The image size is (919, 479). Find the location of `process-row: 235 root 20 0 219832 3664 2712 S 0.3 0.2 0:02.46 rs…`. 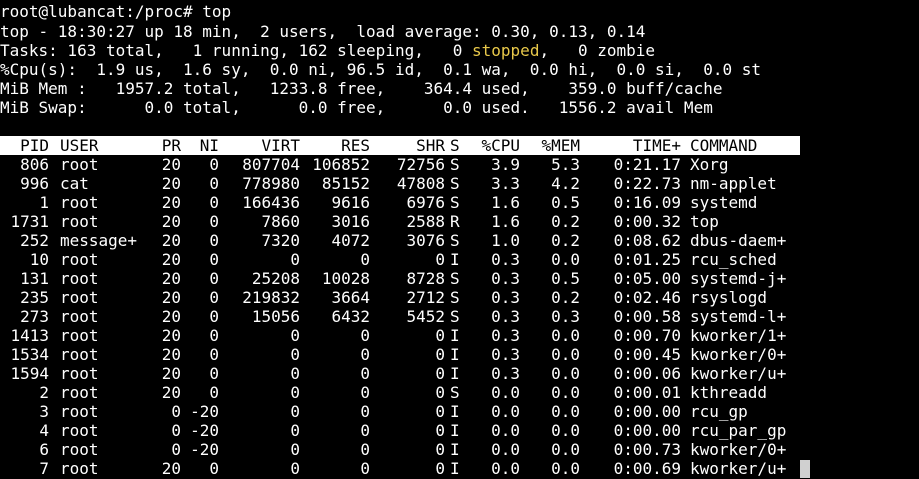

process-row: 235 root 20 0 219832 3664 2712 S 0.3 0.2 0:02.46 rs… is located at coordinates (400, 297).